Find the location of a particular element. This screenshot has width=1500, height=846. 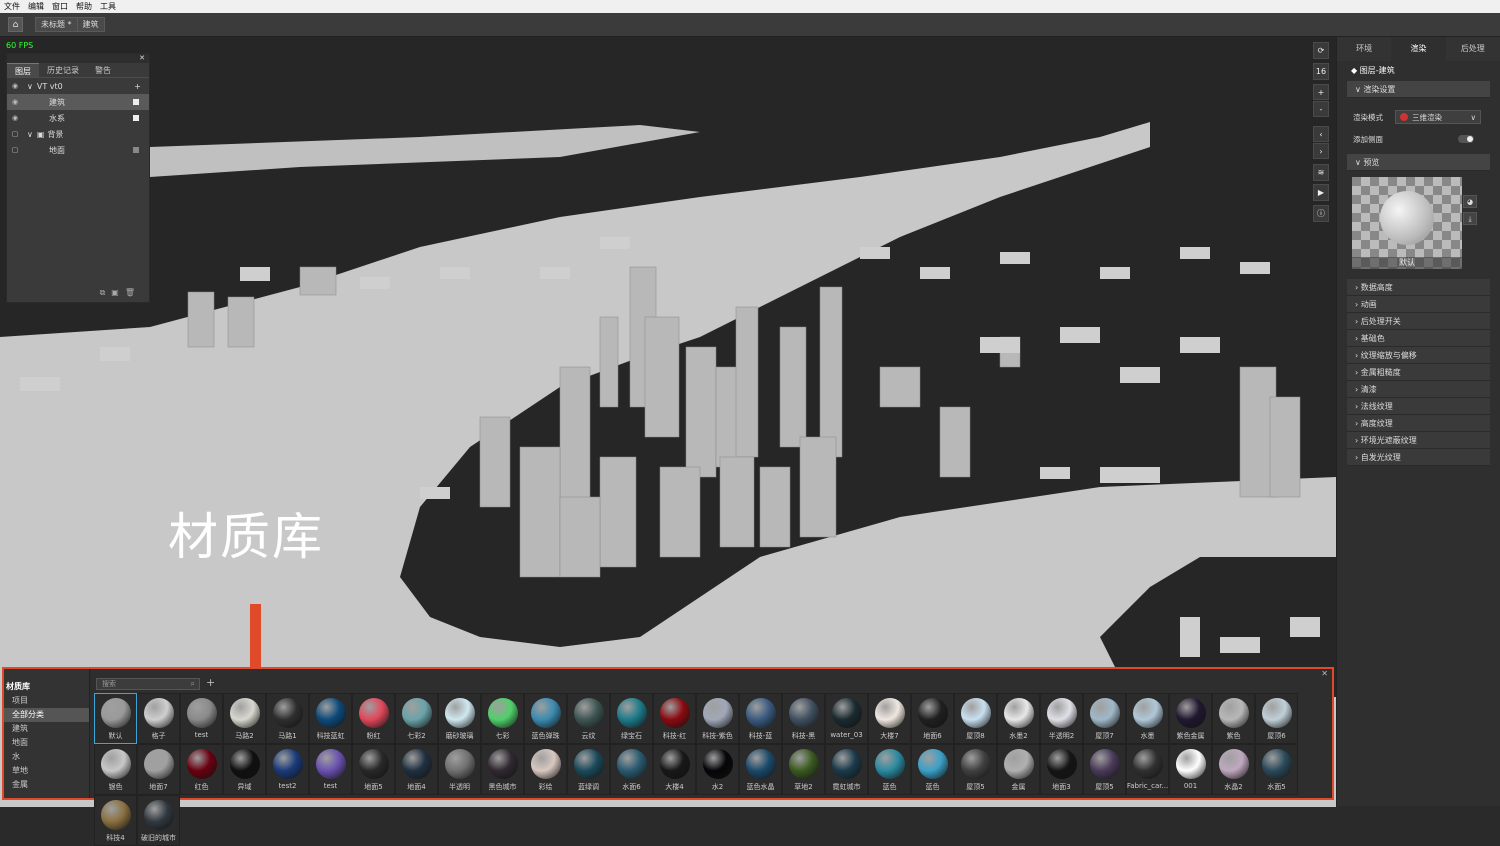

material-tile: test2 is located at coordinates (287, 769).